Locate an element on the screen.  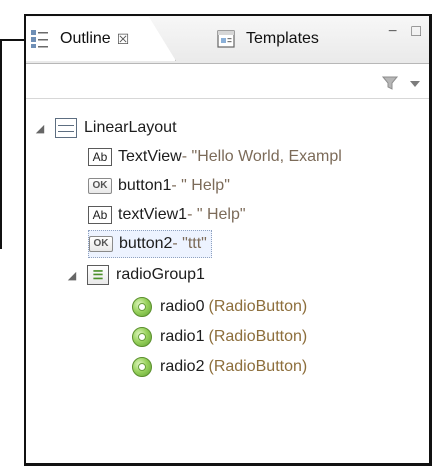
radio-group-icon: ☰ is located at coordinates (98, 275).